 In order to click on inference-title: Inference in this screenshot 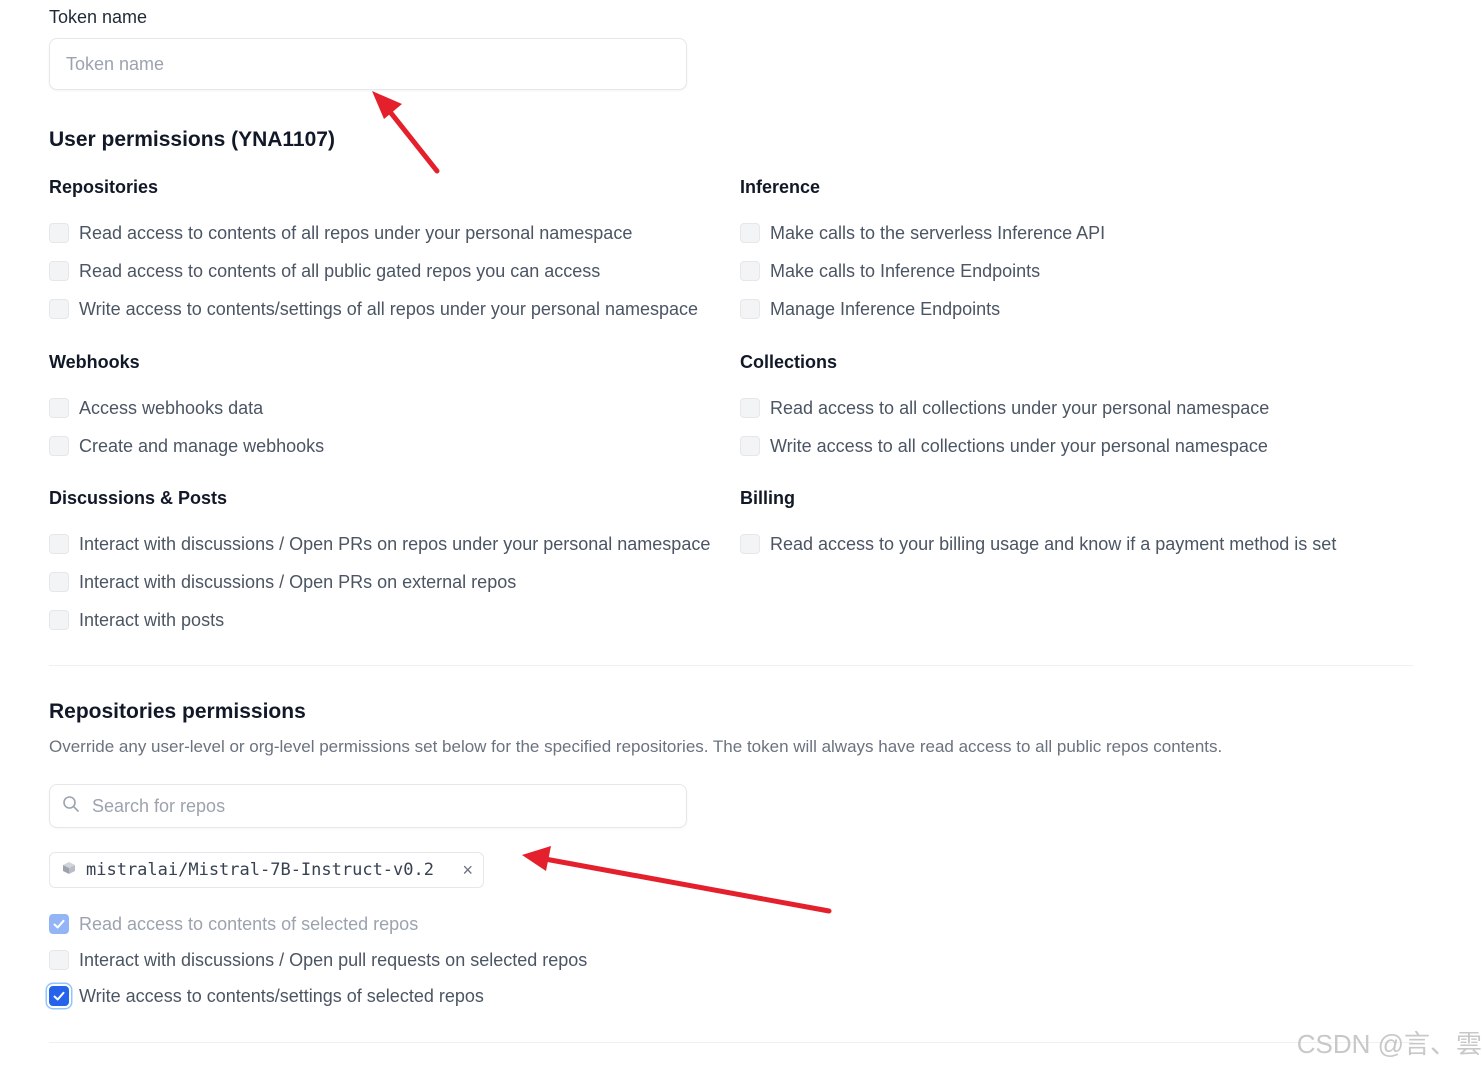, I will do `click(780, 187)`.